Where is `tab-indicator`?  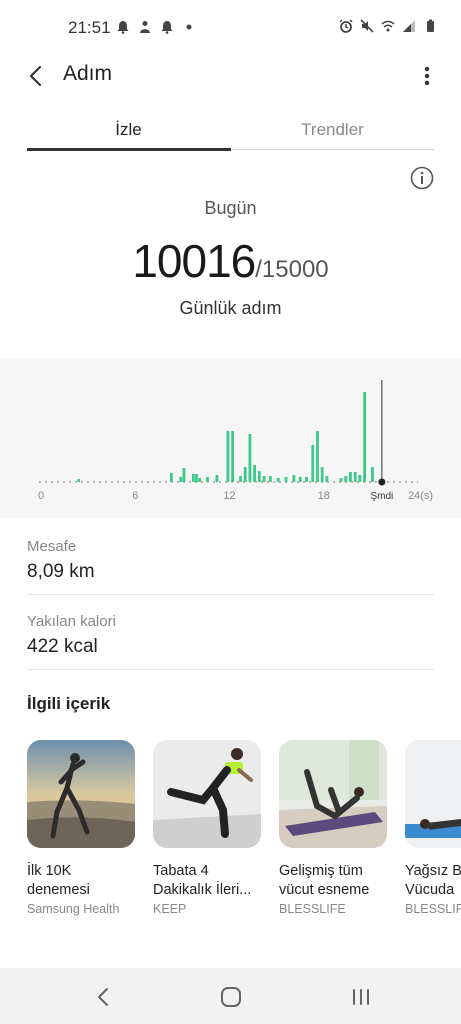
tab-indicator is located at coordinates (129, 149).